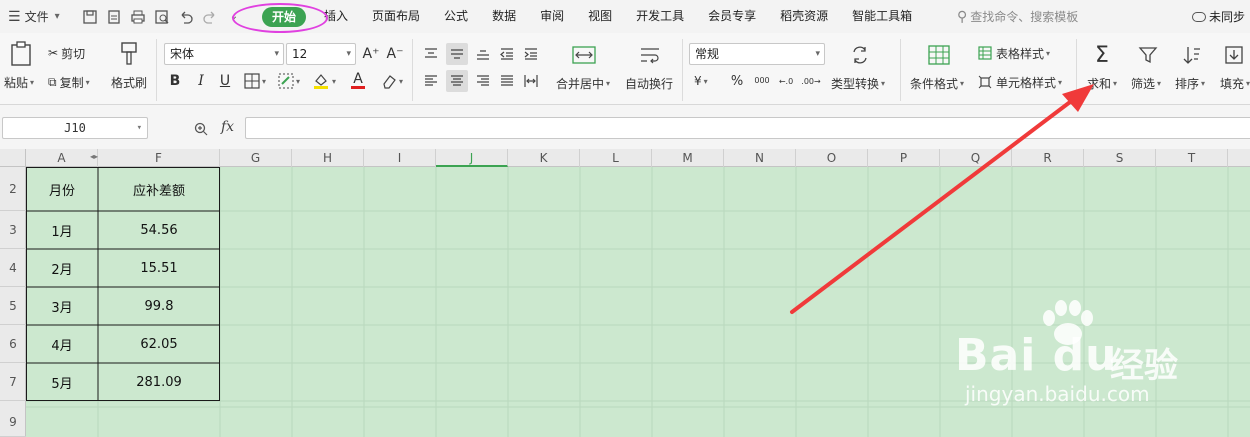 This screenshot has width=1250, height=437. I want to click on font-size-select: 12 ▾, so click(321, 54).